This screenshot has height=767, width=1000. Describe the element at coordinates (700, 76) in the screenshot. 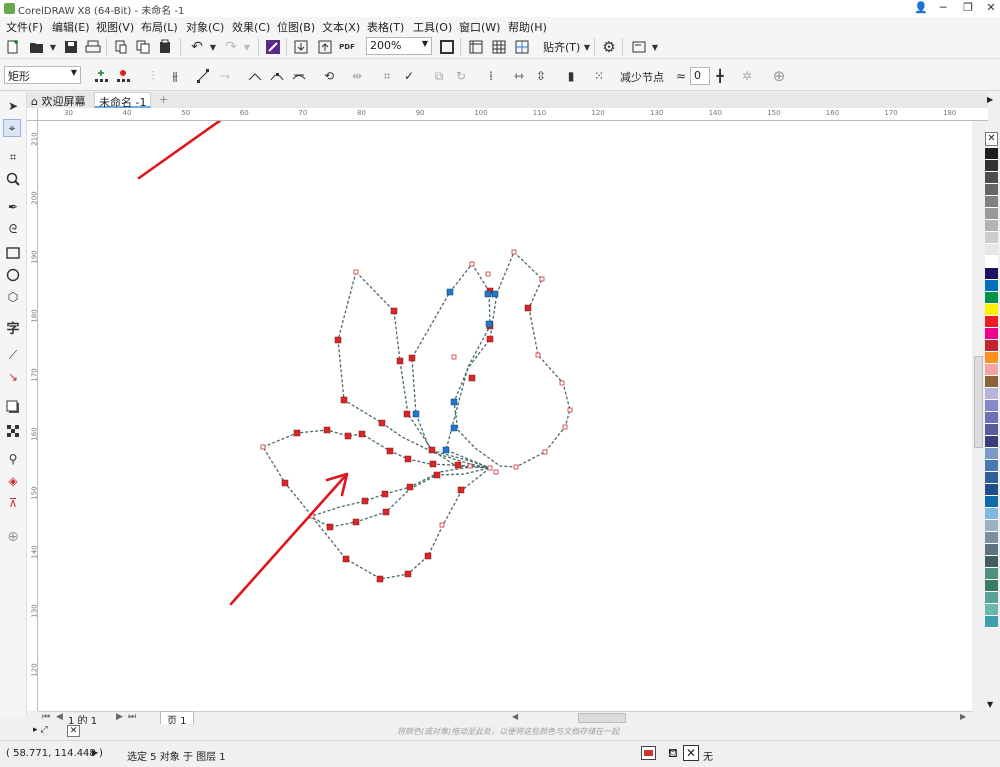

I see `curve-smoothness-input: 0` at that location.